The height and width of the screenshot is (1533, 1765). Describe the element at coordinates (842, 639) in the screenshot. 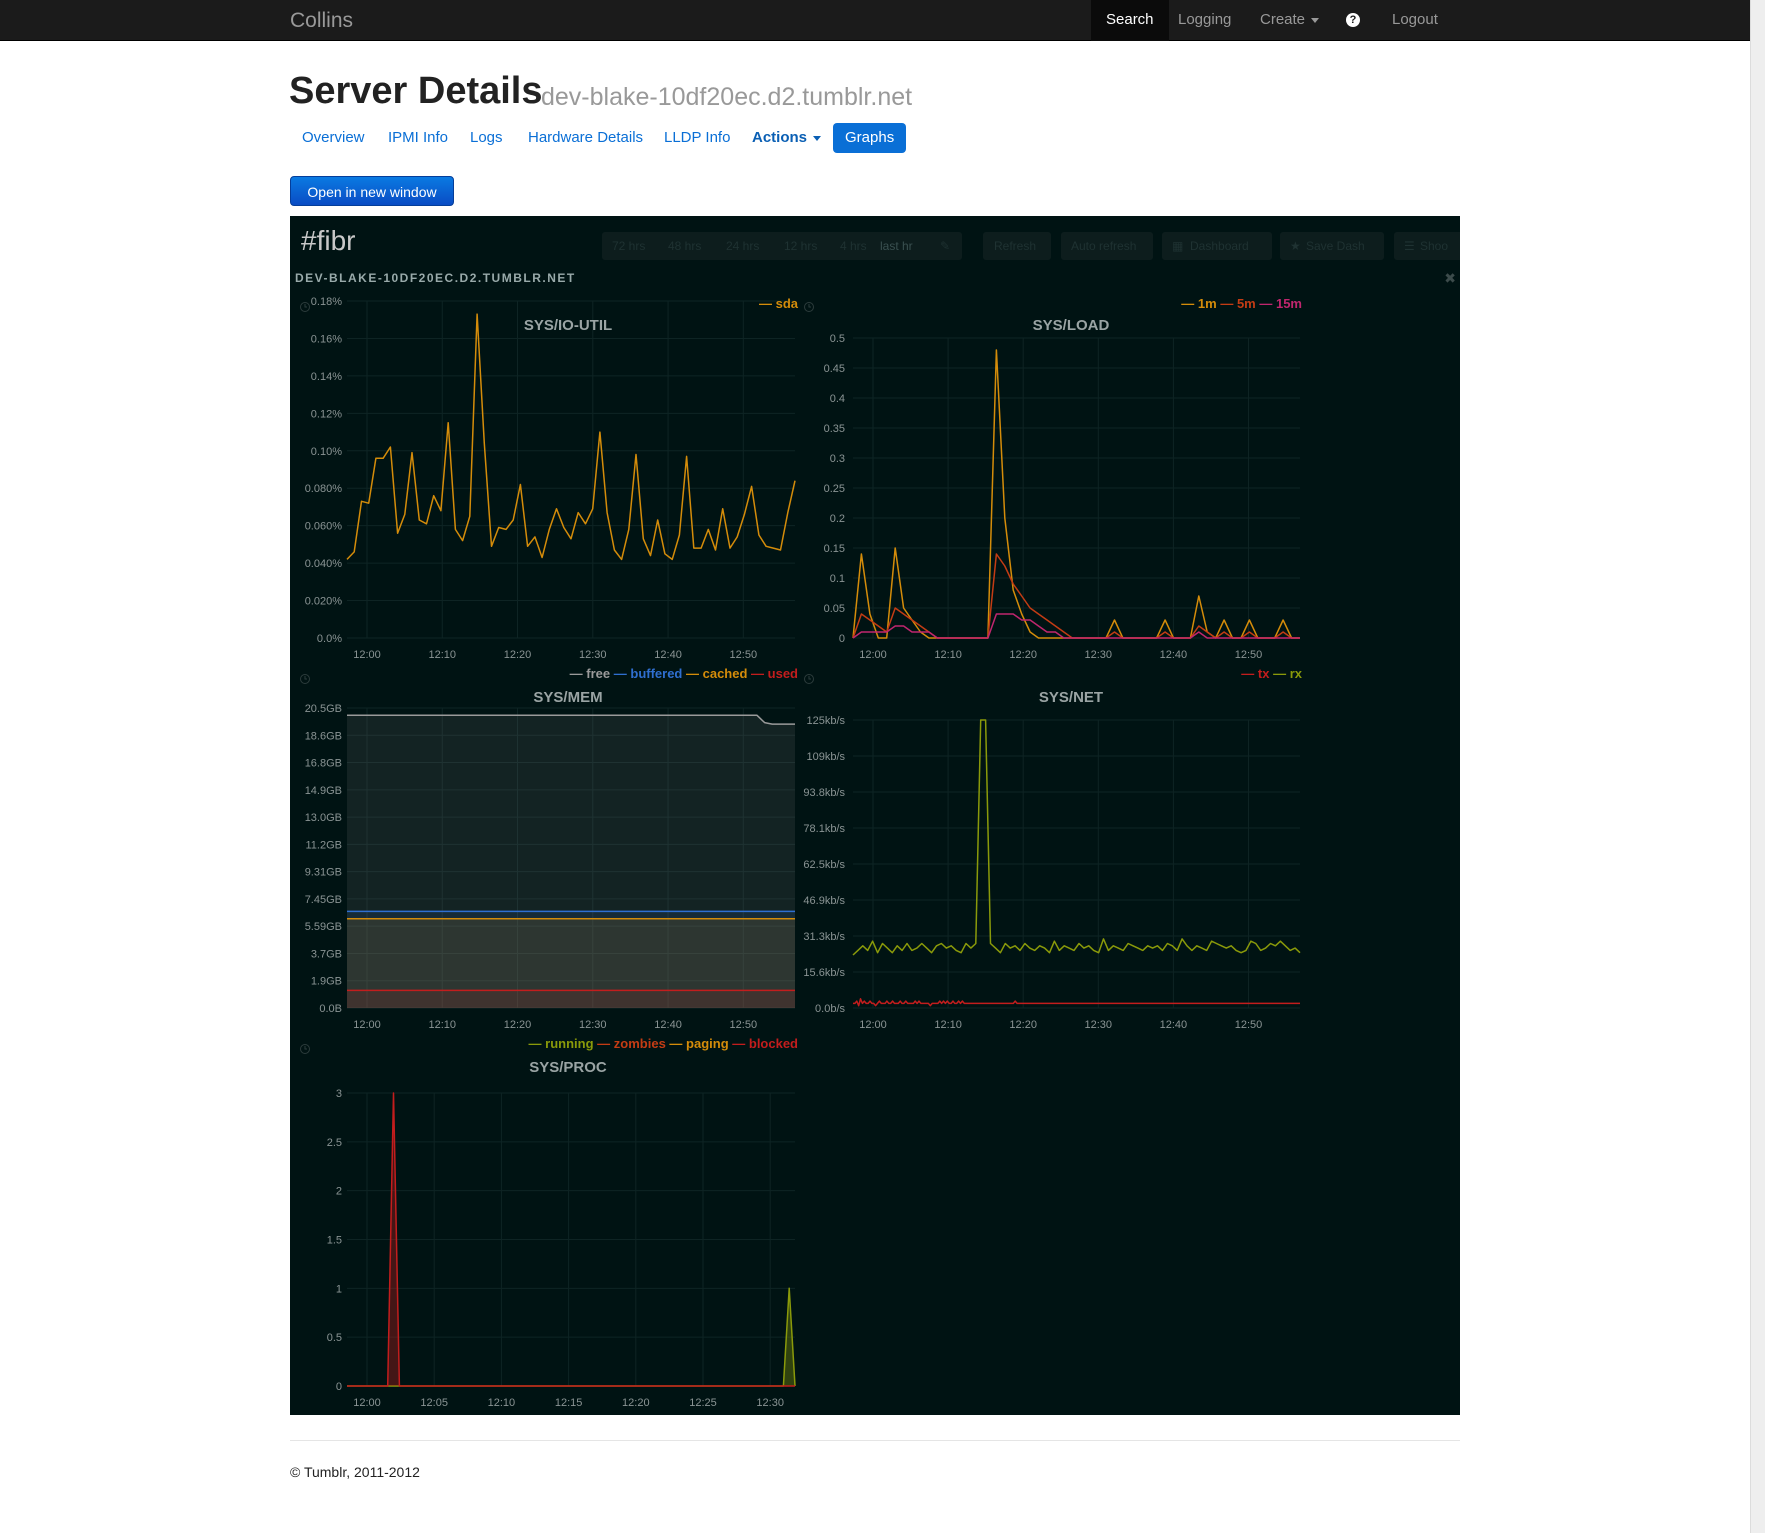

I see `y-tick-label: 0` at that location.